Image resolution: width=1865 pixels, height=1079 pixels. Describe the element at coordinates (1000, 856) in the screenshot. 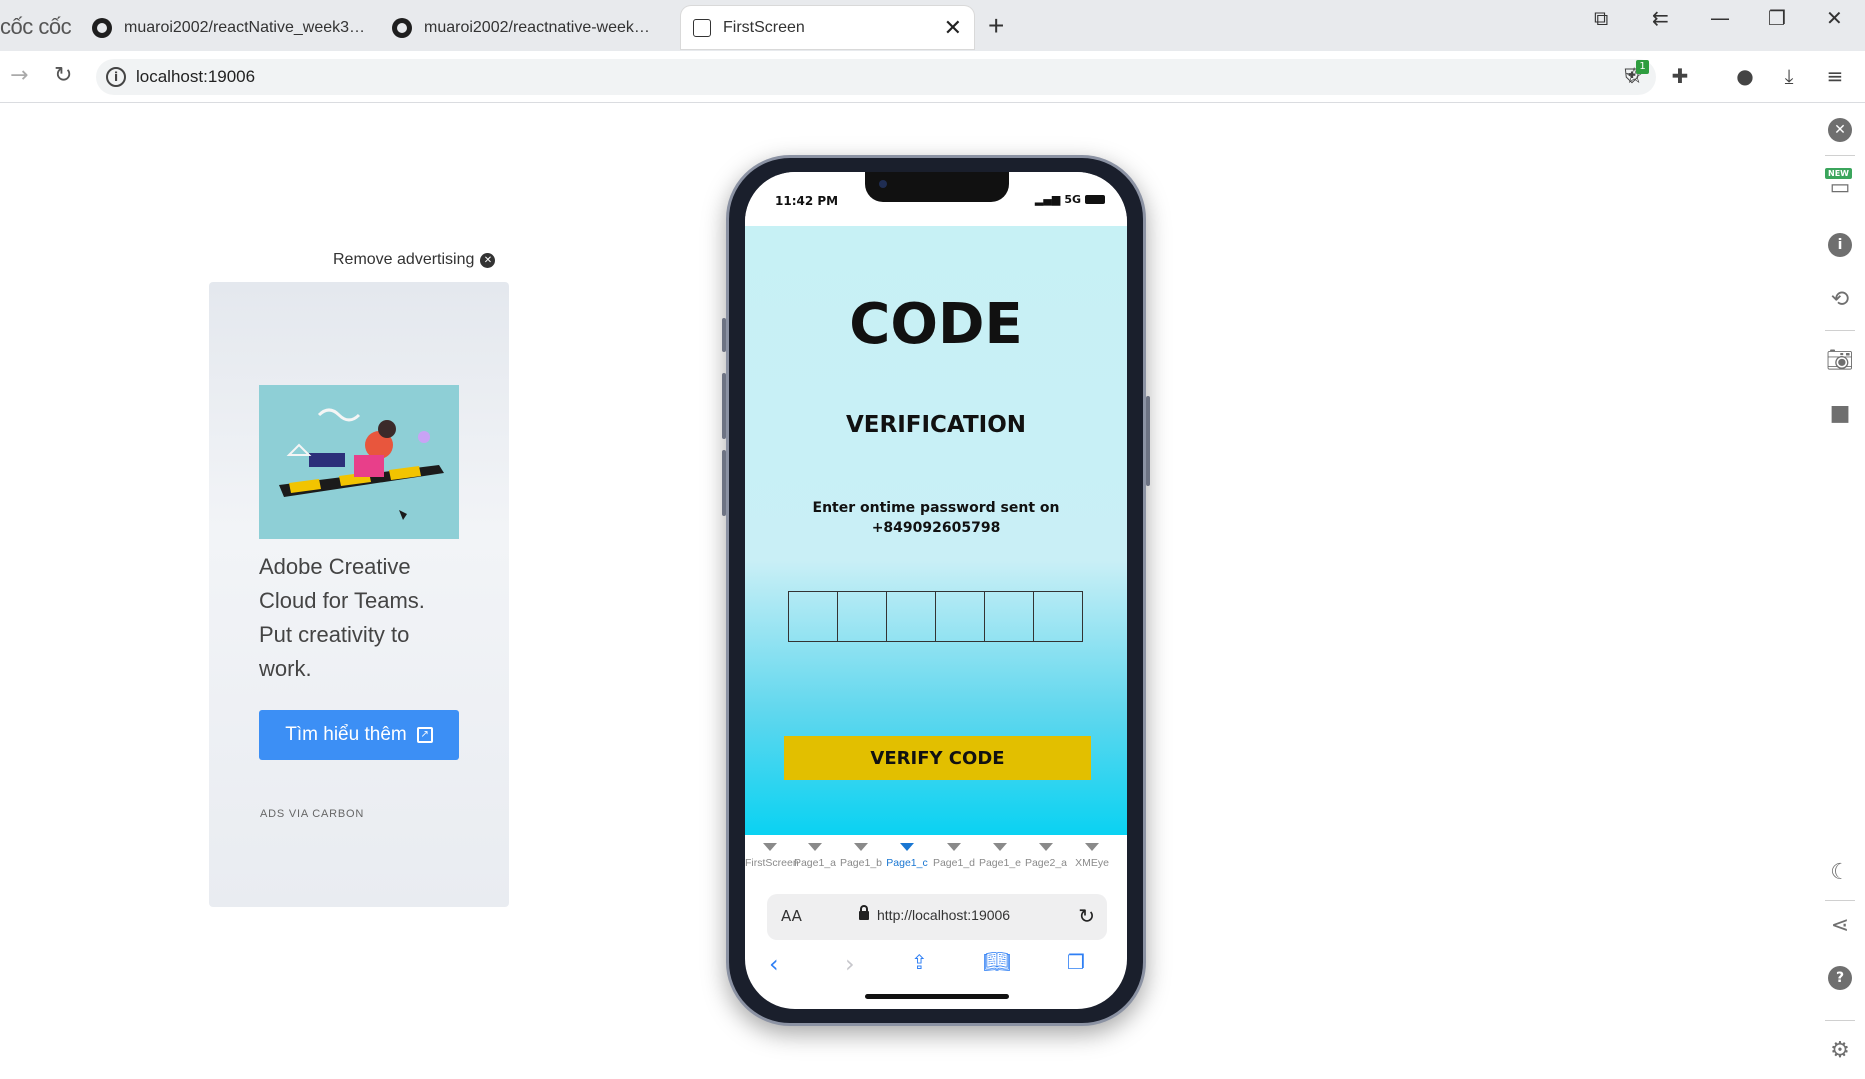

I see `tab-page1-e: Page1_e` at that location.